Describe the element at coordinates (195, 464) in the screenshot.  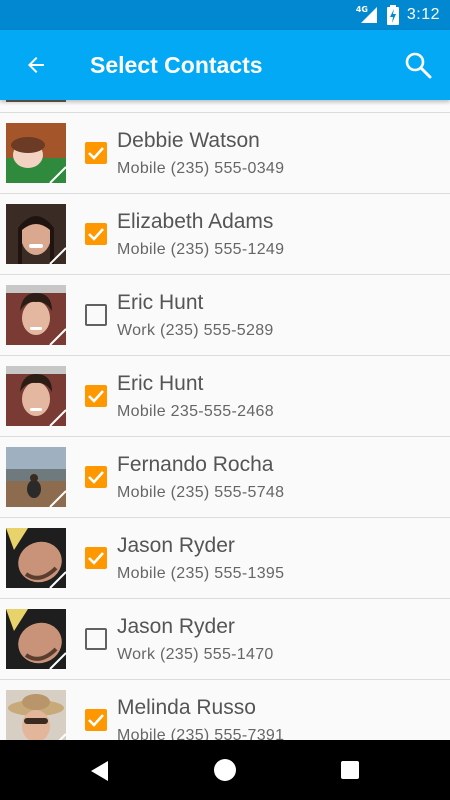
I see `contact-name: Fernando Rocha` at that location.